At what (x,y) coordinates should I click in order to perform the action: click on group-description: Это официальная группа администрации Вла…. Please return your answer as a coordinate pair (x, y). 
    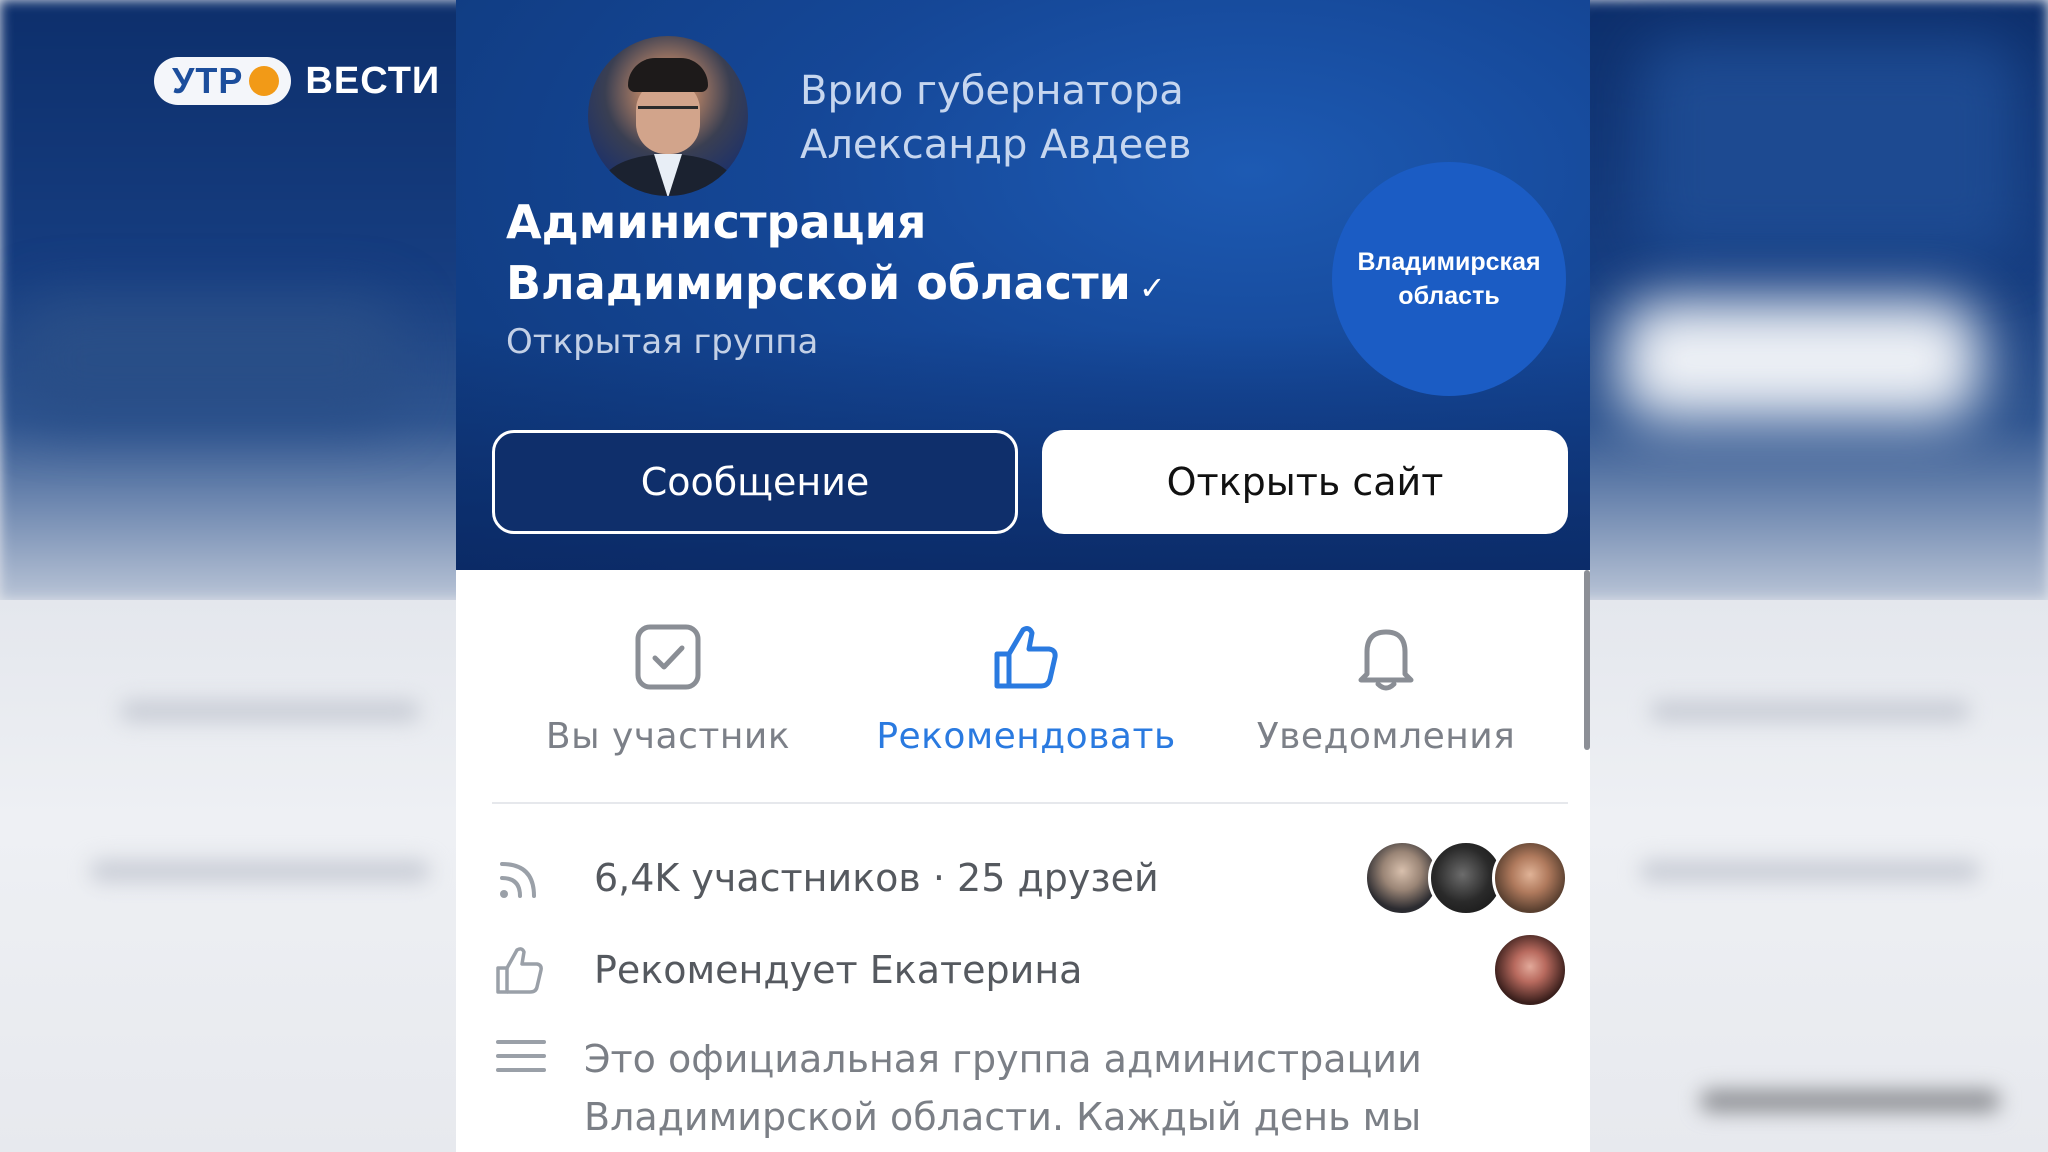
    Looking at the image, I should click on (1064, 1088).